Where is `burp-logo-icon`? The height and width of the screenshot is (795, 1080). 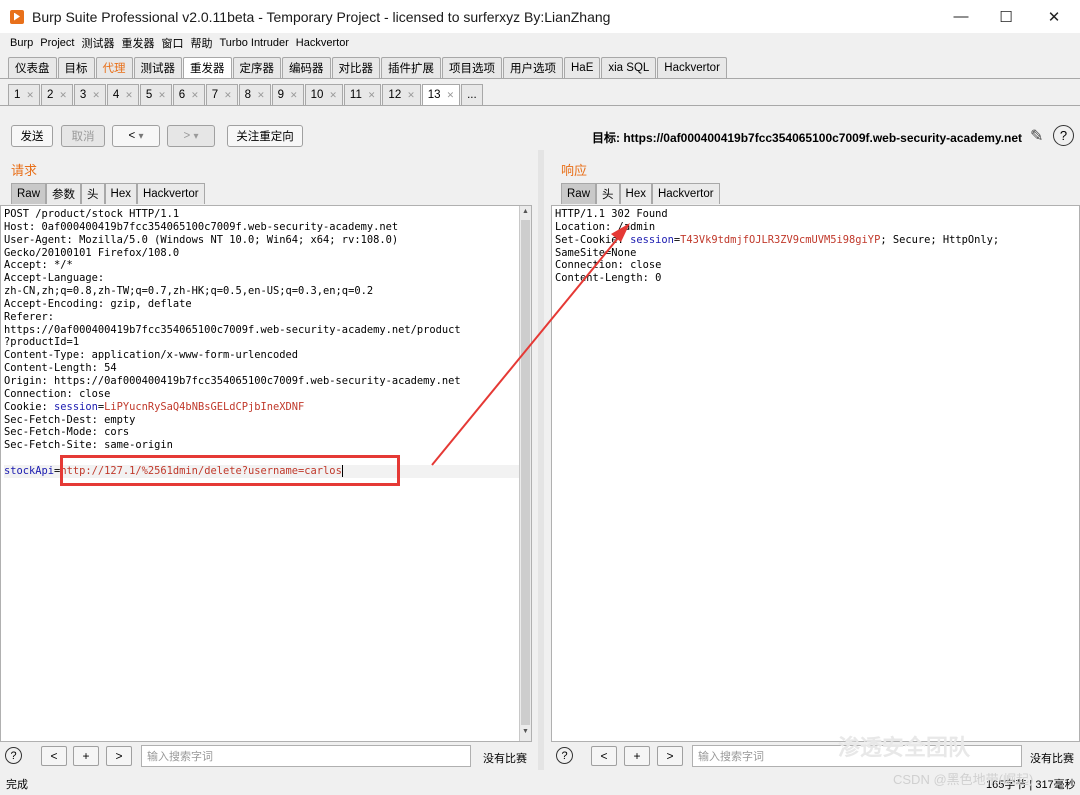 burp-logo-icon is located at coordinates (17, 16).